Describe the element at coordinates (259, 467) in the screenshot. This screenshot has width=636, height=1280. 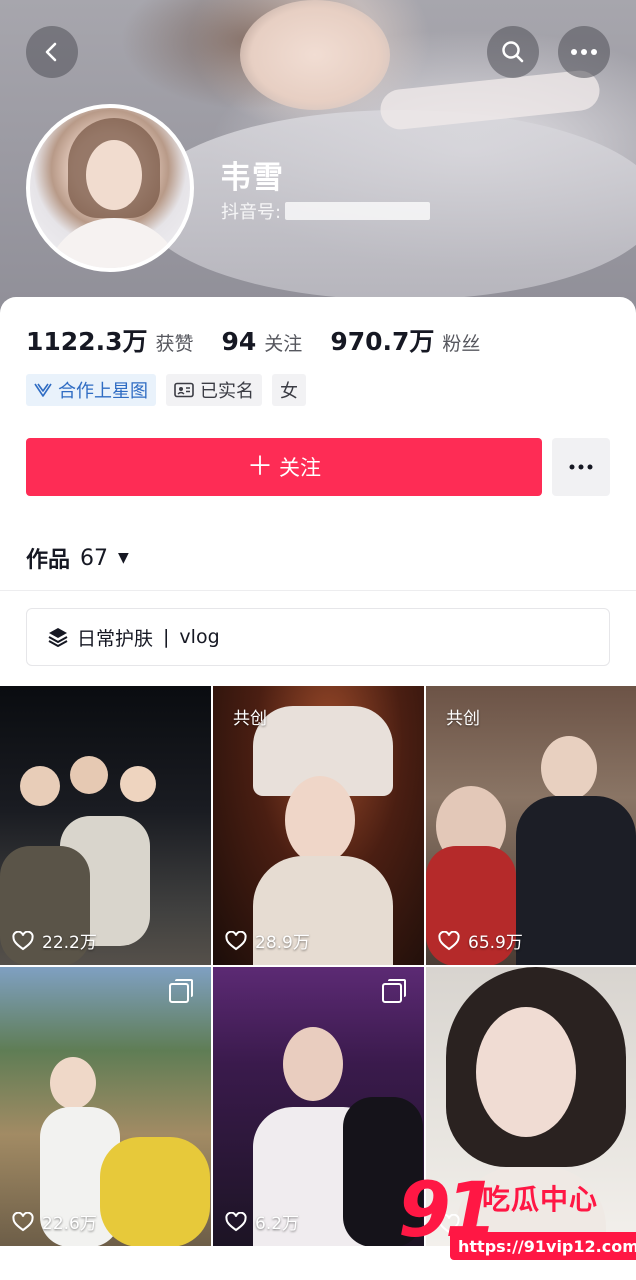
I see `plus-icon: ＋` at that location.